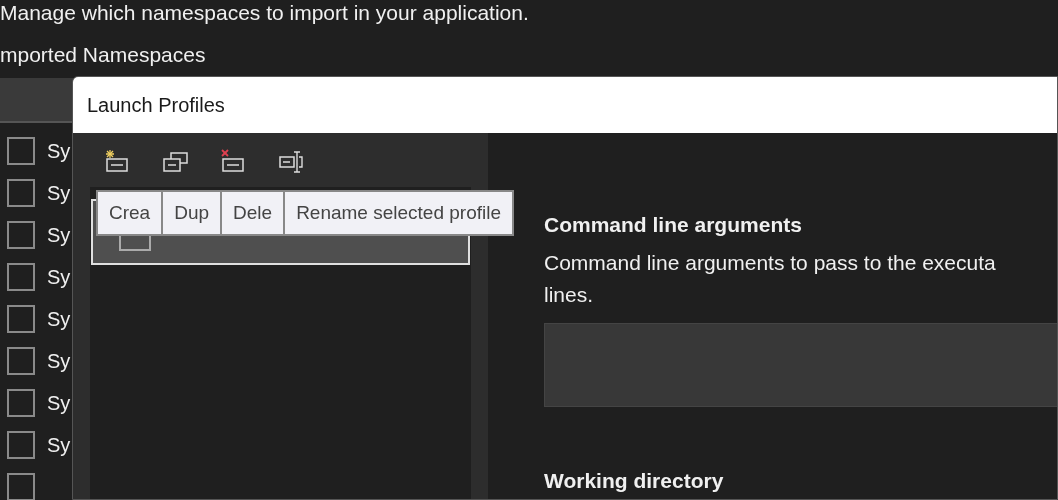 The image size is (1058, 500). I want to click on dialog-title: Launch Profiles, so click(156, 105).